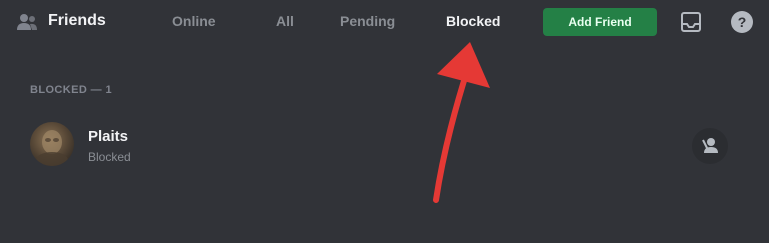 The image size is (769, 243). Describe the element at coordinates (77, 20) in the screenshot. I see `page-title: Friends` at that location.